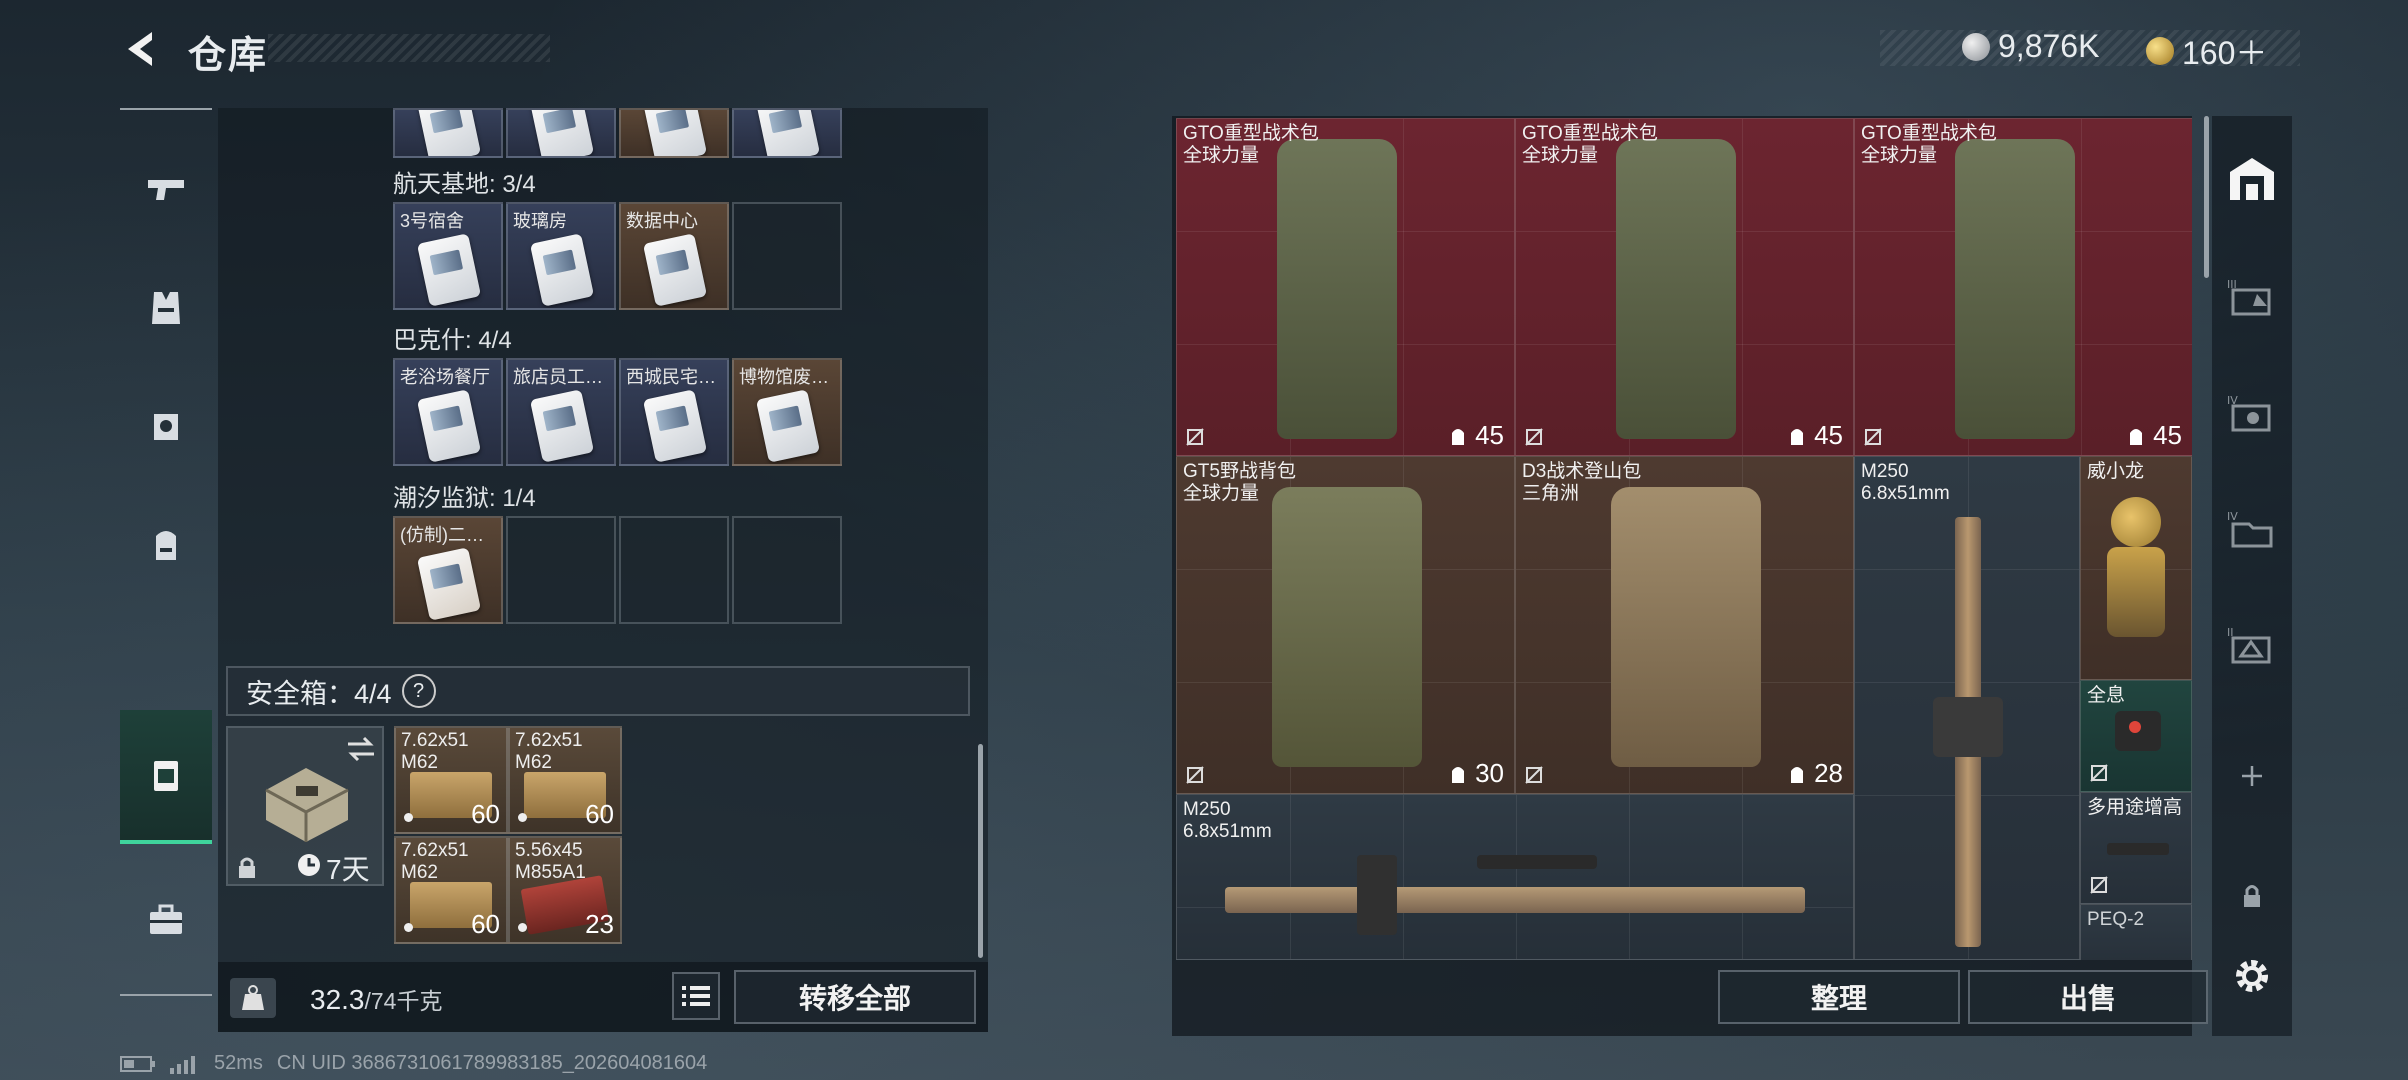 This screenshot has width=2408, height=1080. Describe the element at coordinates (2252, 976) in the screenshot. I see `settings-button` at that location.